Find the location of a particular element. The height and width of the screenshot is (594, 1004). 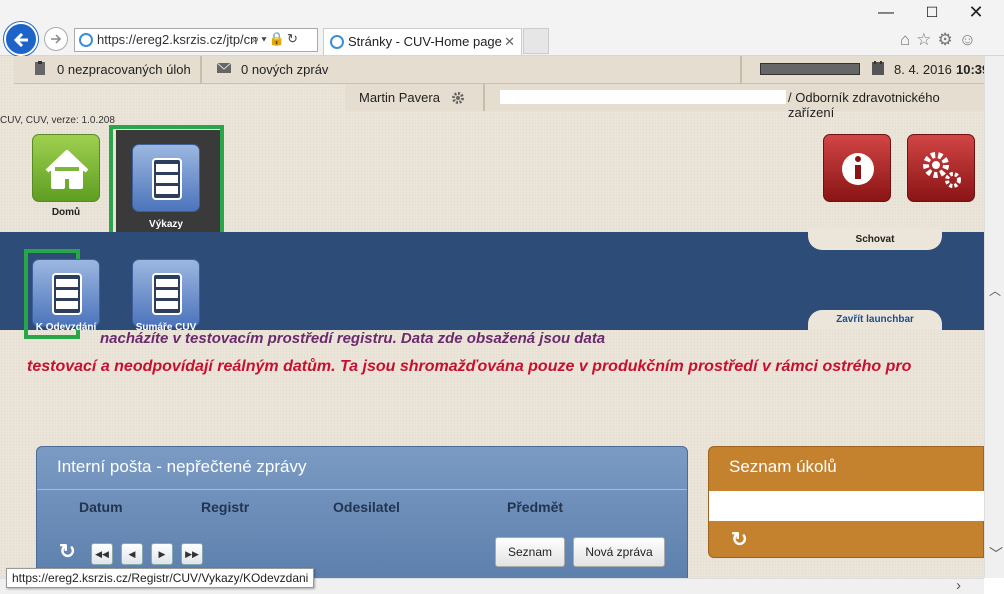

settings-tile is located at coordinates (941, 168).